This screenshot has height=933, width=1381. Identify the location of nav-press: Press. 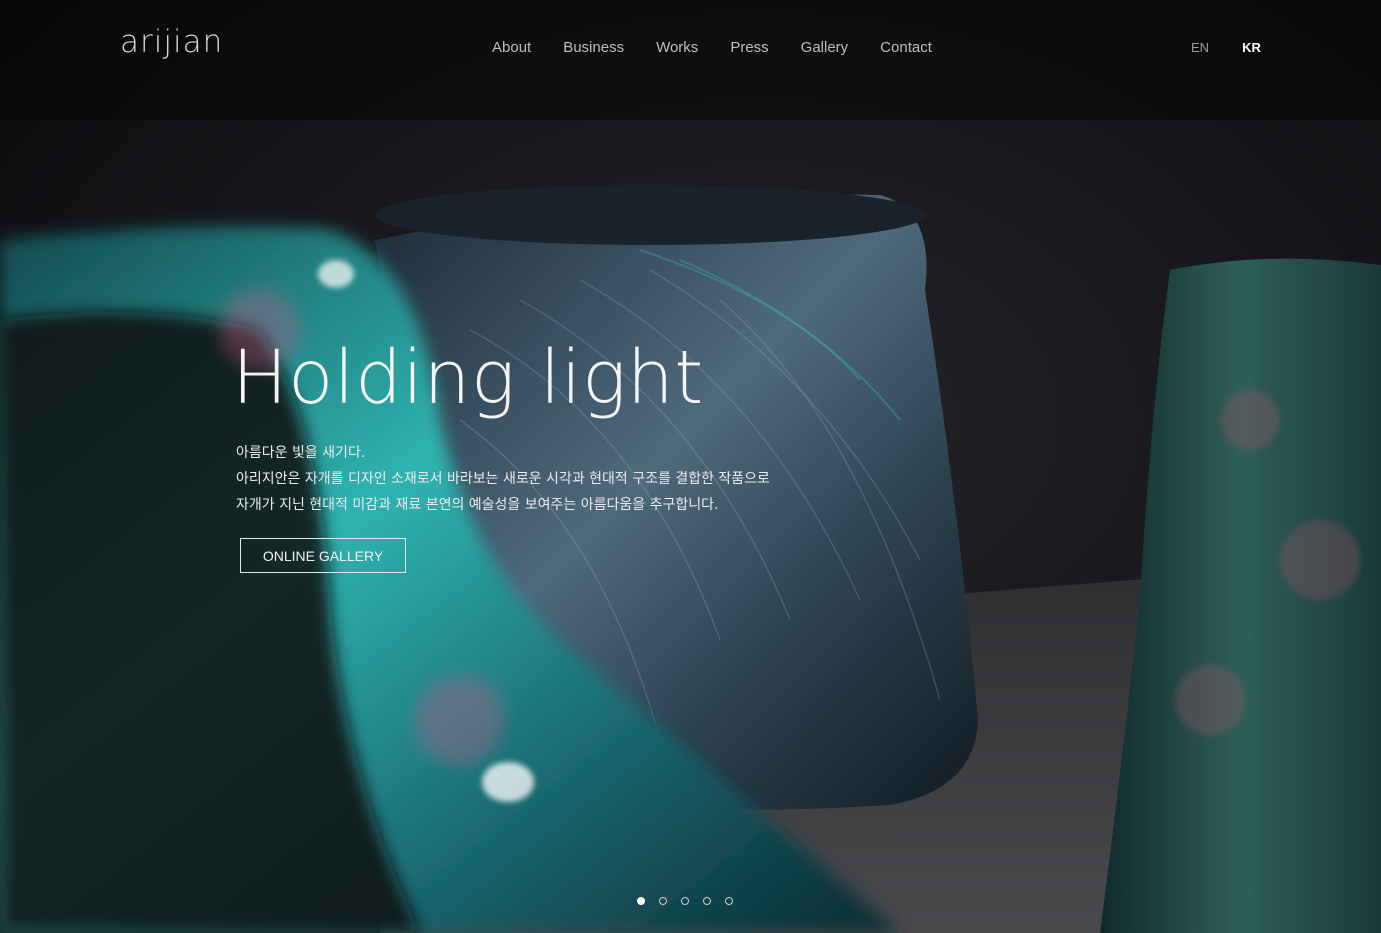
(749, 47).